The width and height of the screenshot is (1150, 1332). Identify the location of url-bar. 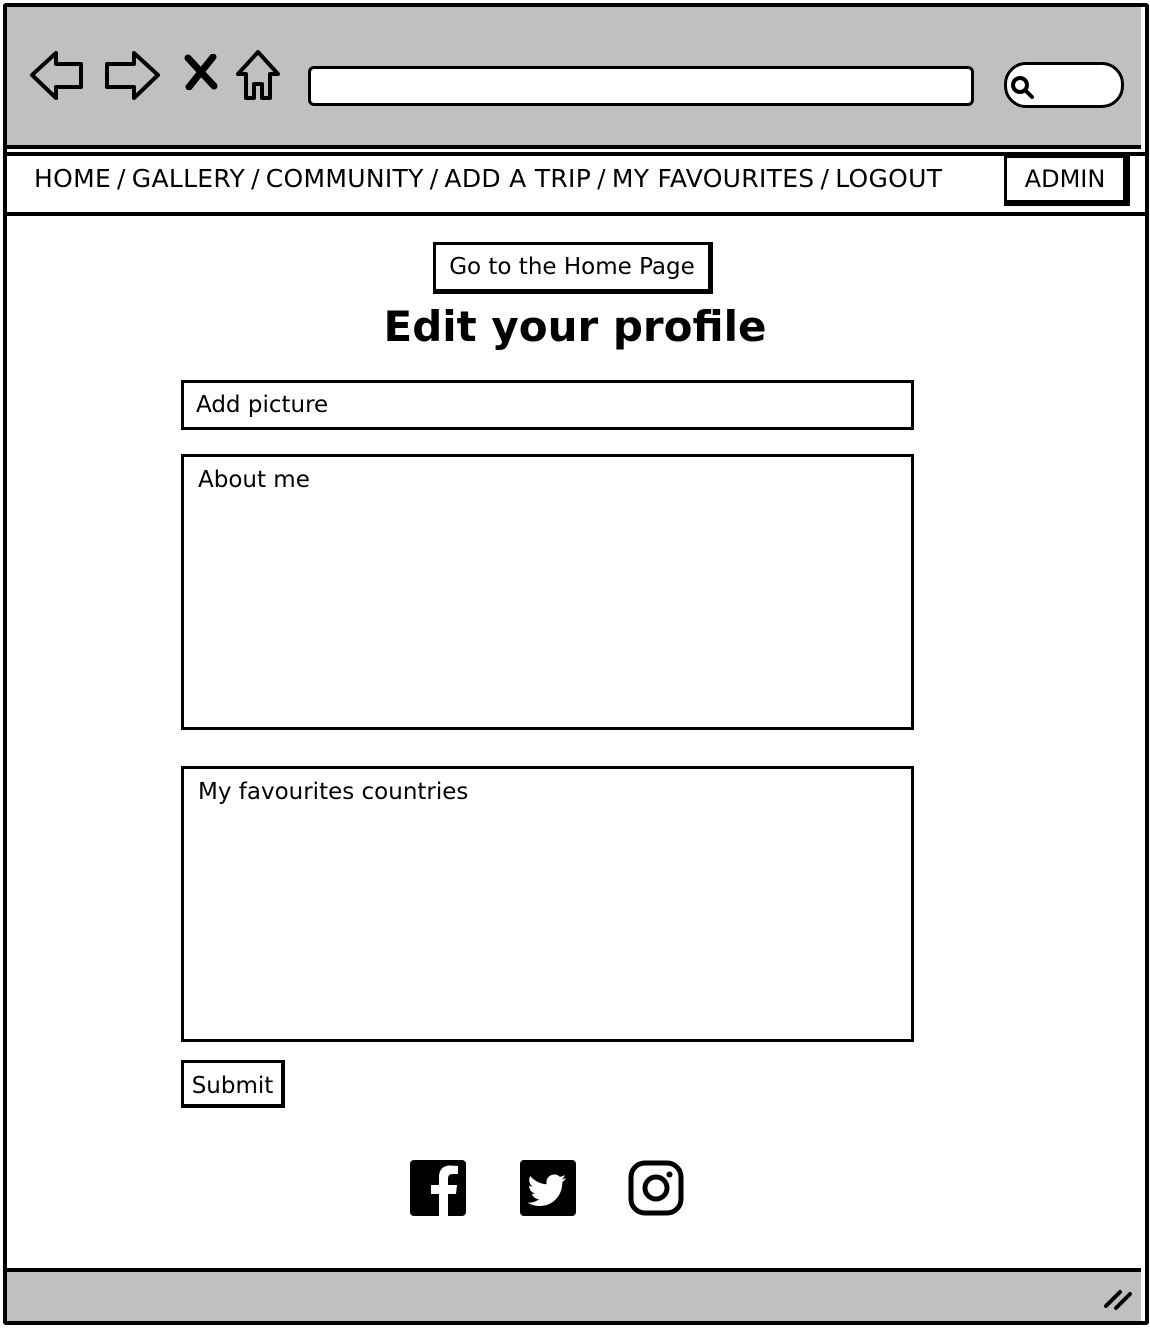
(641, 86).